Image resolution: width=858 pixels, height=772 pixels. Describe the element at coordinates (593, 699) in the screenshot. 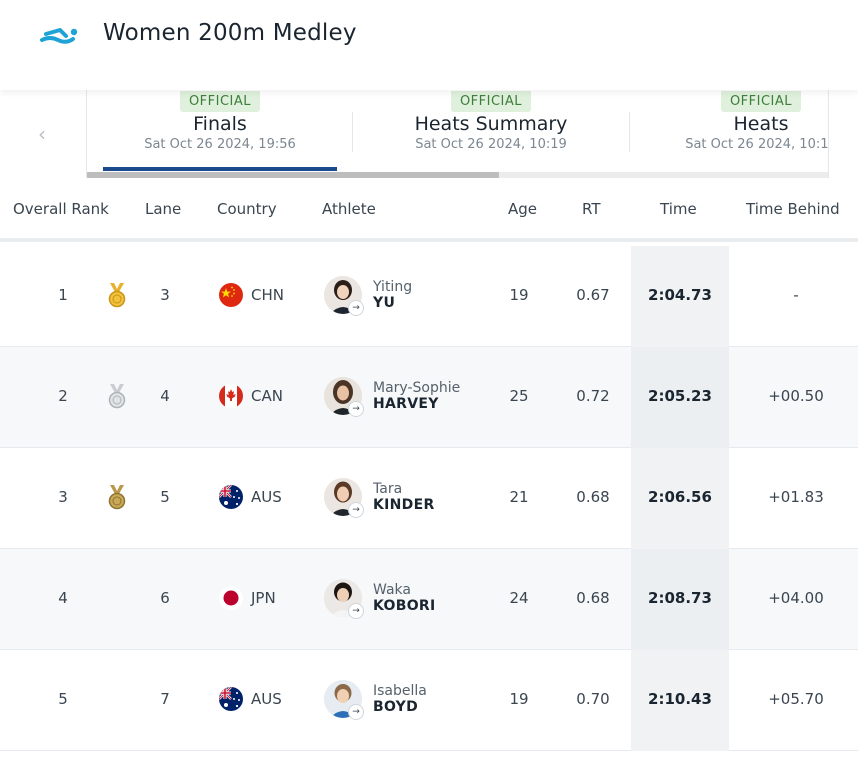

I see `reaction-time-cell: 0.70` at that location.